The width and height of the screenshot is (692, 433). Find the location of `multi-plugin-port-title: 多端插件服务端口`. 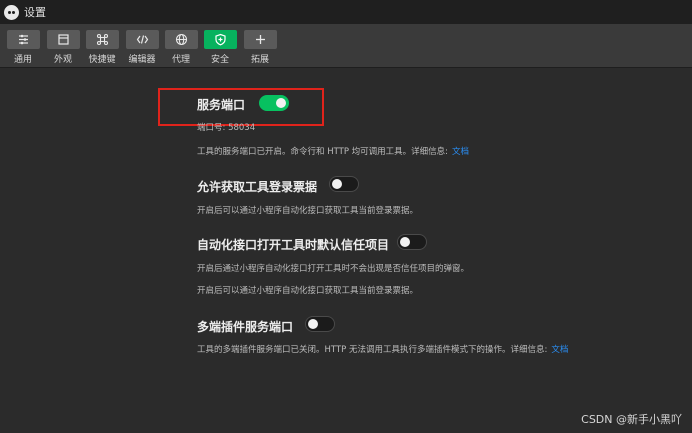

multi-plugin-port-title: 多端插件服务端口 is located at coordinates (245, 327).